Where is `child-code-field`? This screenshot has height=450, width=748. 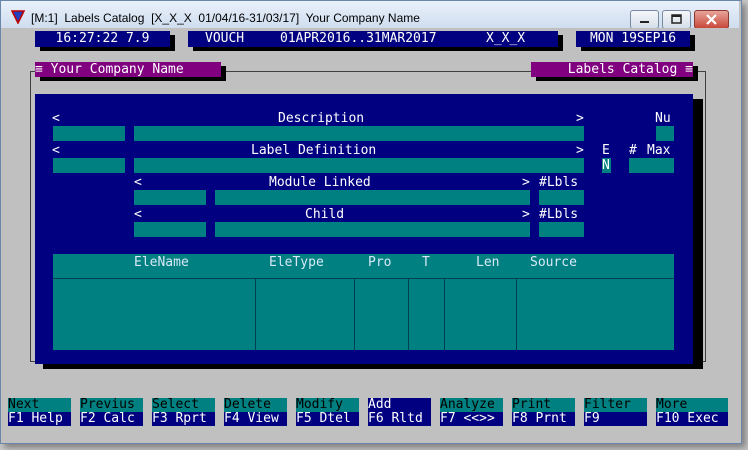
child-code-field is located at coordinates (170, 229).